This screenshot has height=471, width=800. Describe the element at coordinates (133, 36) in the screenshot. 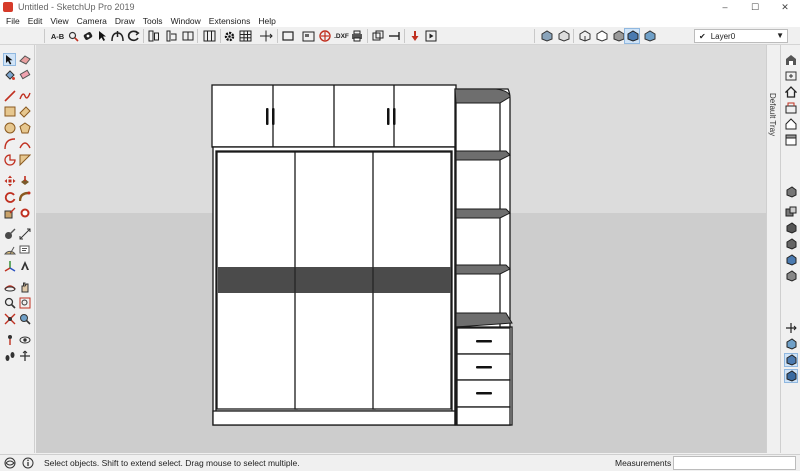

I see `orbit-icon` at that location.